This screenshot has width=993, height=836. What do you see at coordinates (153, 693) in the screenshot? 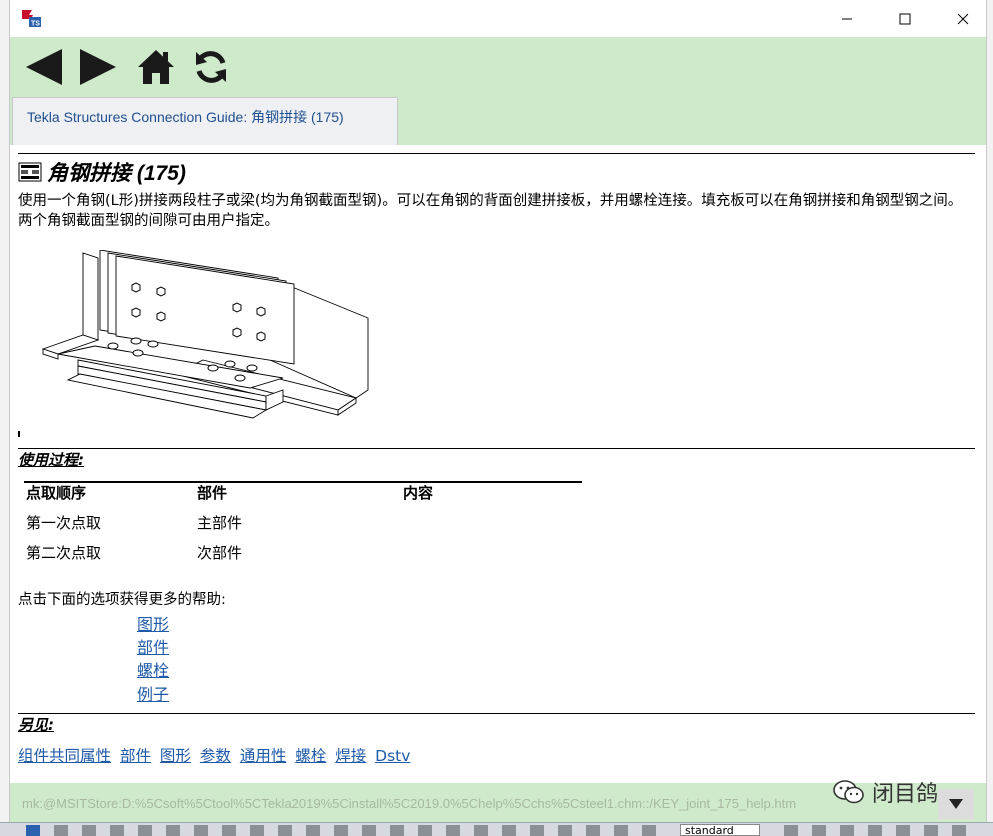
I see `help-link-examples: 例子` at bounding box center [153, 693].